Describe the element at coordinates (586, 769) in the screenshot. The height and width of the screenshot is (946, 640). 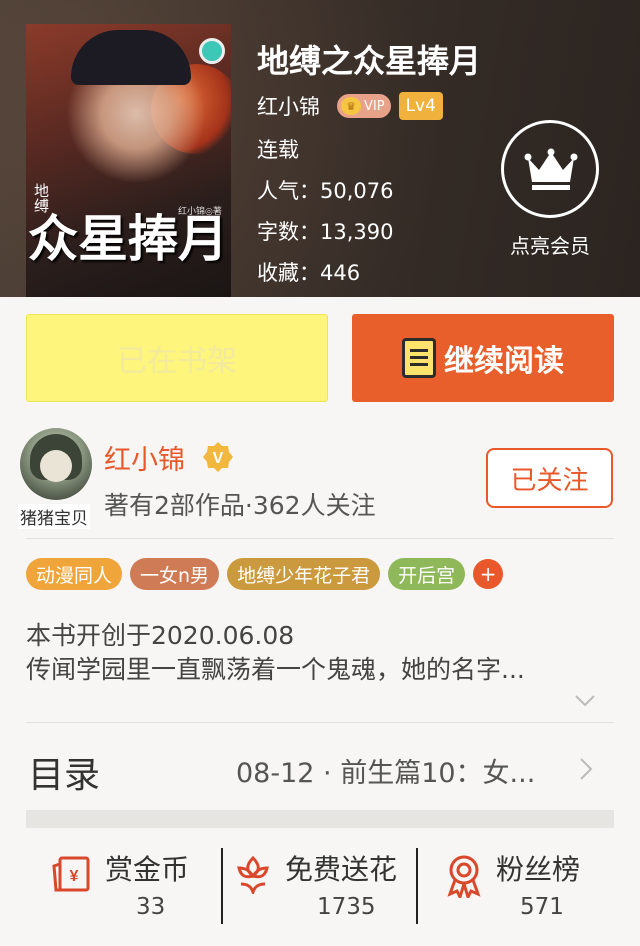
I see `chevron-right-icon` at that location.